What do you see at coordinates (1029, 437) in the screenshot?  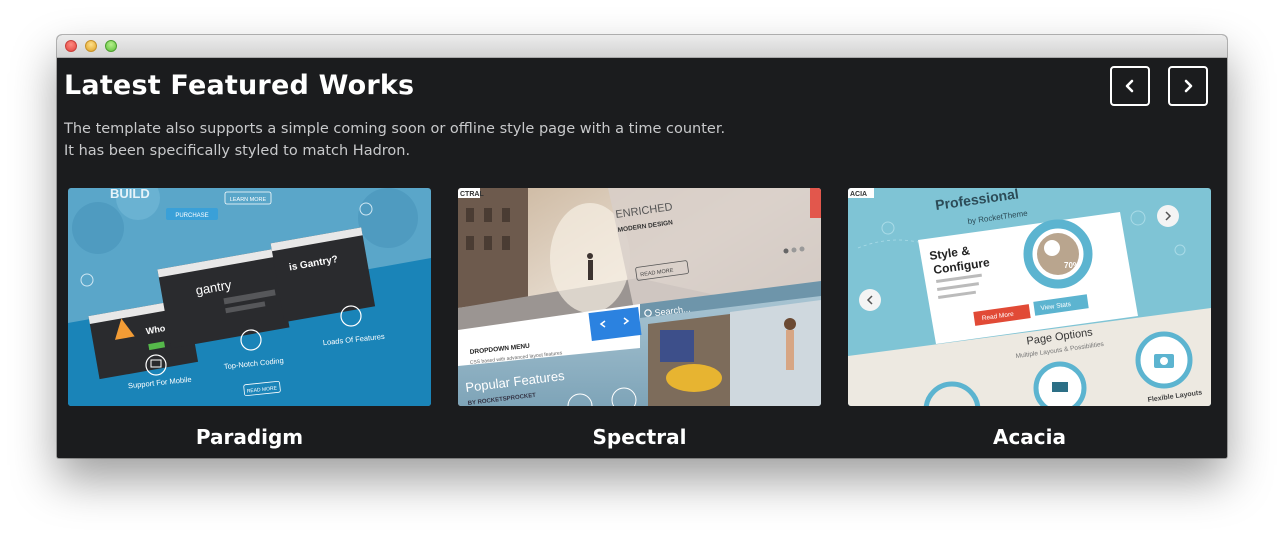 I see `work-title-acacia: Acacia` at bounding box center [1029, 437].